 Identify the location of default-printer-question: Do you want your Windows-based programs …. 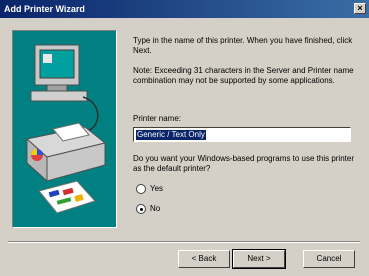
(243, 163).